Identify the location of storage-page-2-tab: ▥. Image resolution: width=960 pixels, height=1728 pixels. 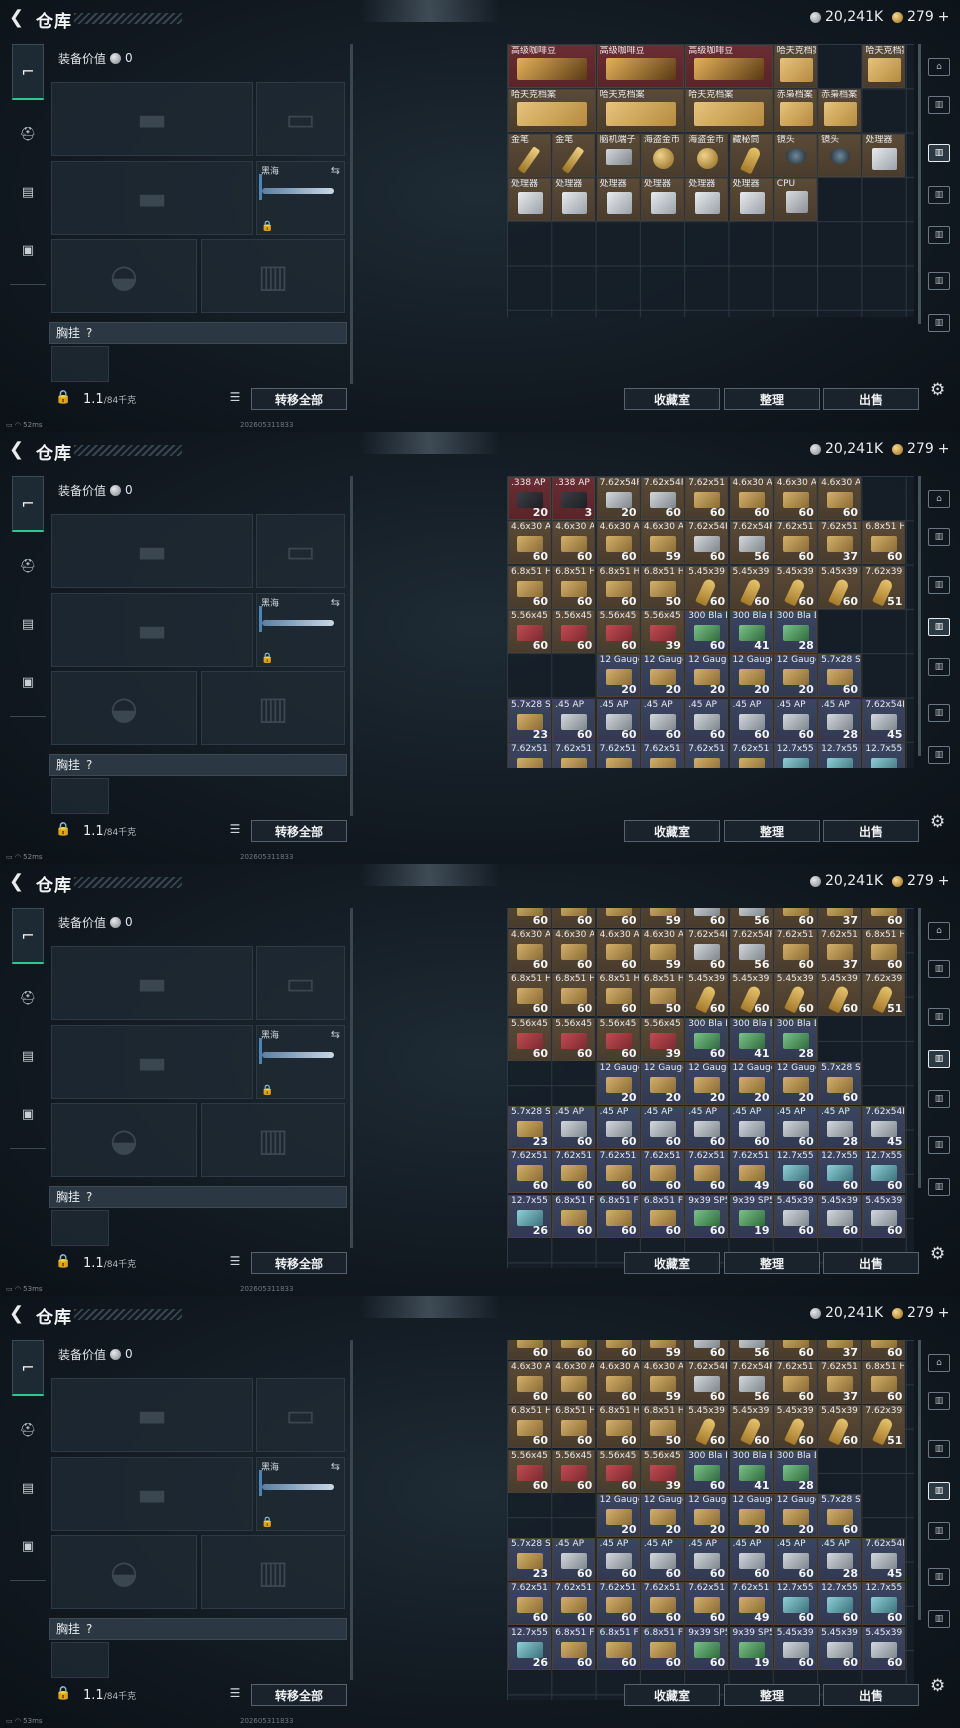
(939, 105).